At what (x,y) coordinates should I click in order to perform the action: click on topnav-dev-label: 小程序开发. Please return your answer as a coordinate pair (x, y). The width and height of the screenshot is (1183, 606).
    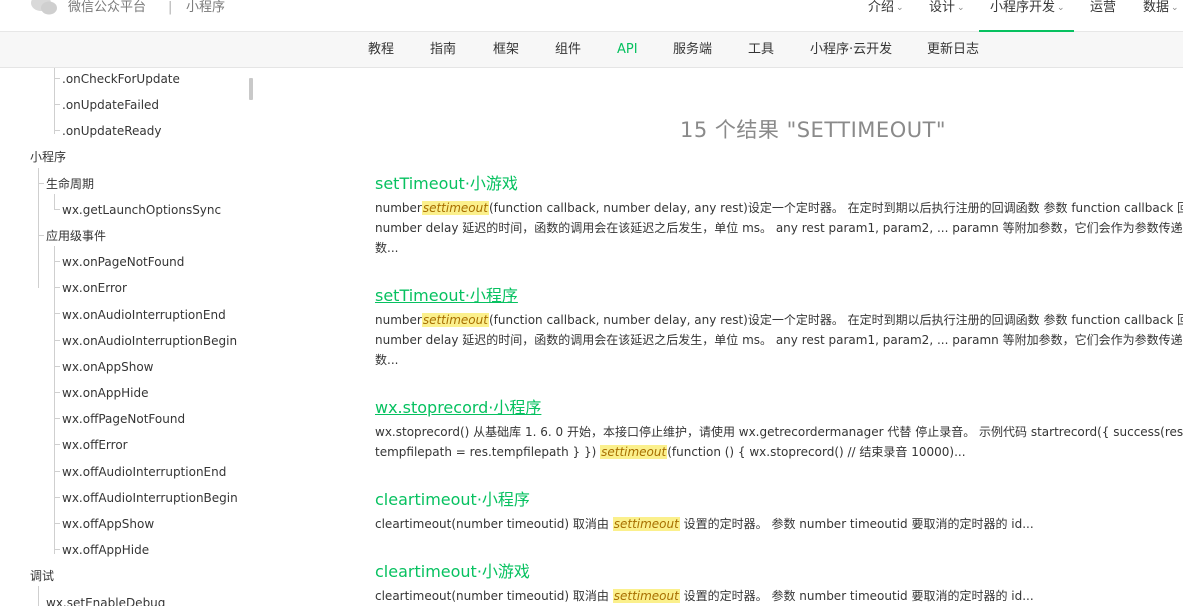
    Looking at the image, I should click on (1023, 7).